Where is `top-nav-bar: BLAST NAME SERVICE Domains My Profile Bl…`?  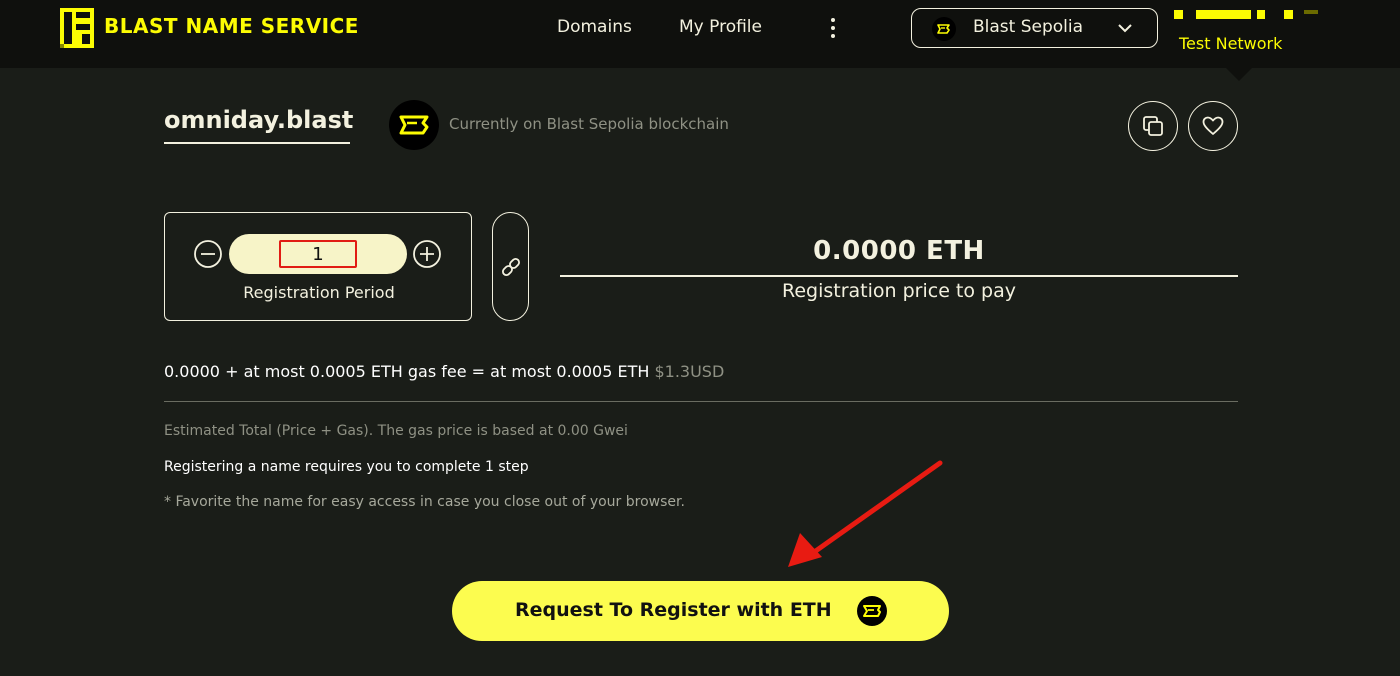 top-nav-bar: BLAST NAME SERVICE Domains My Profile Bl… is located at coordinates (700, 34).